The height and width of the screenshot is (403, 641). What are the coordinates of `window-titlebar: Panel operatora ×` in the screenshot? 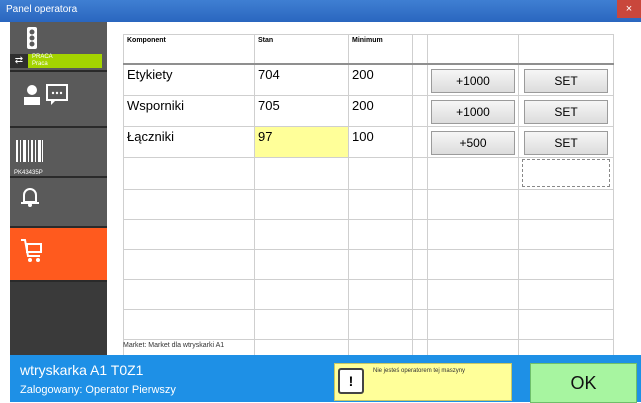 It's located at (320, 11).